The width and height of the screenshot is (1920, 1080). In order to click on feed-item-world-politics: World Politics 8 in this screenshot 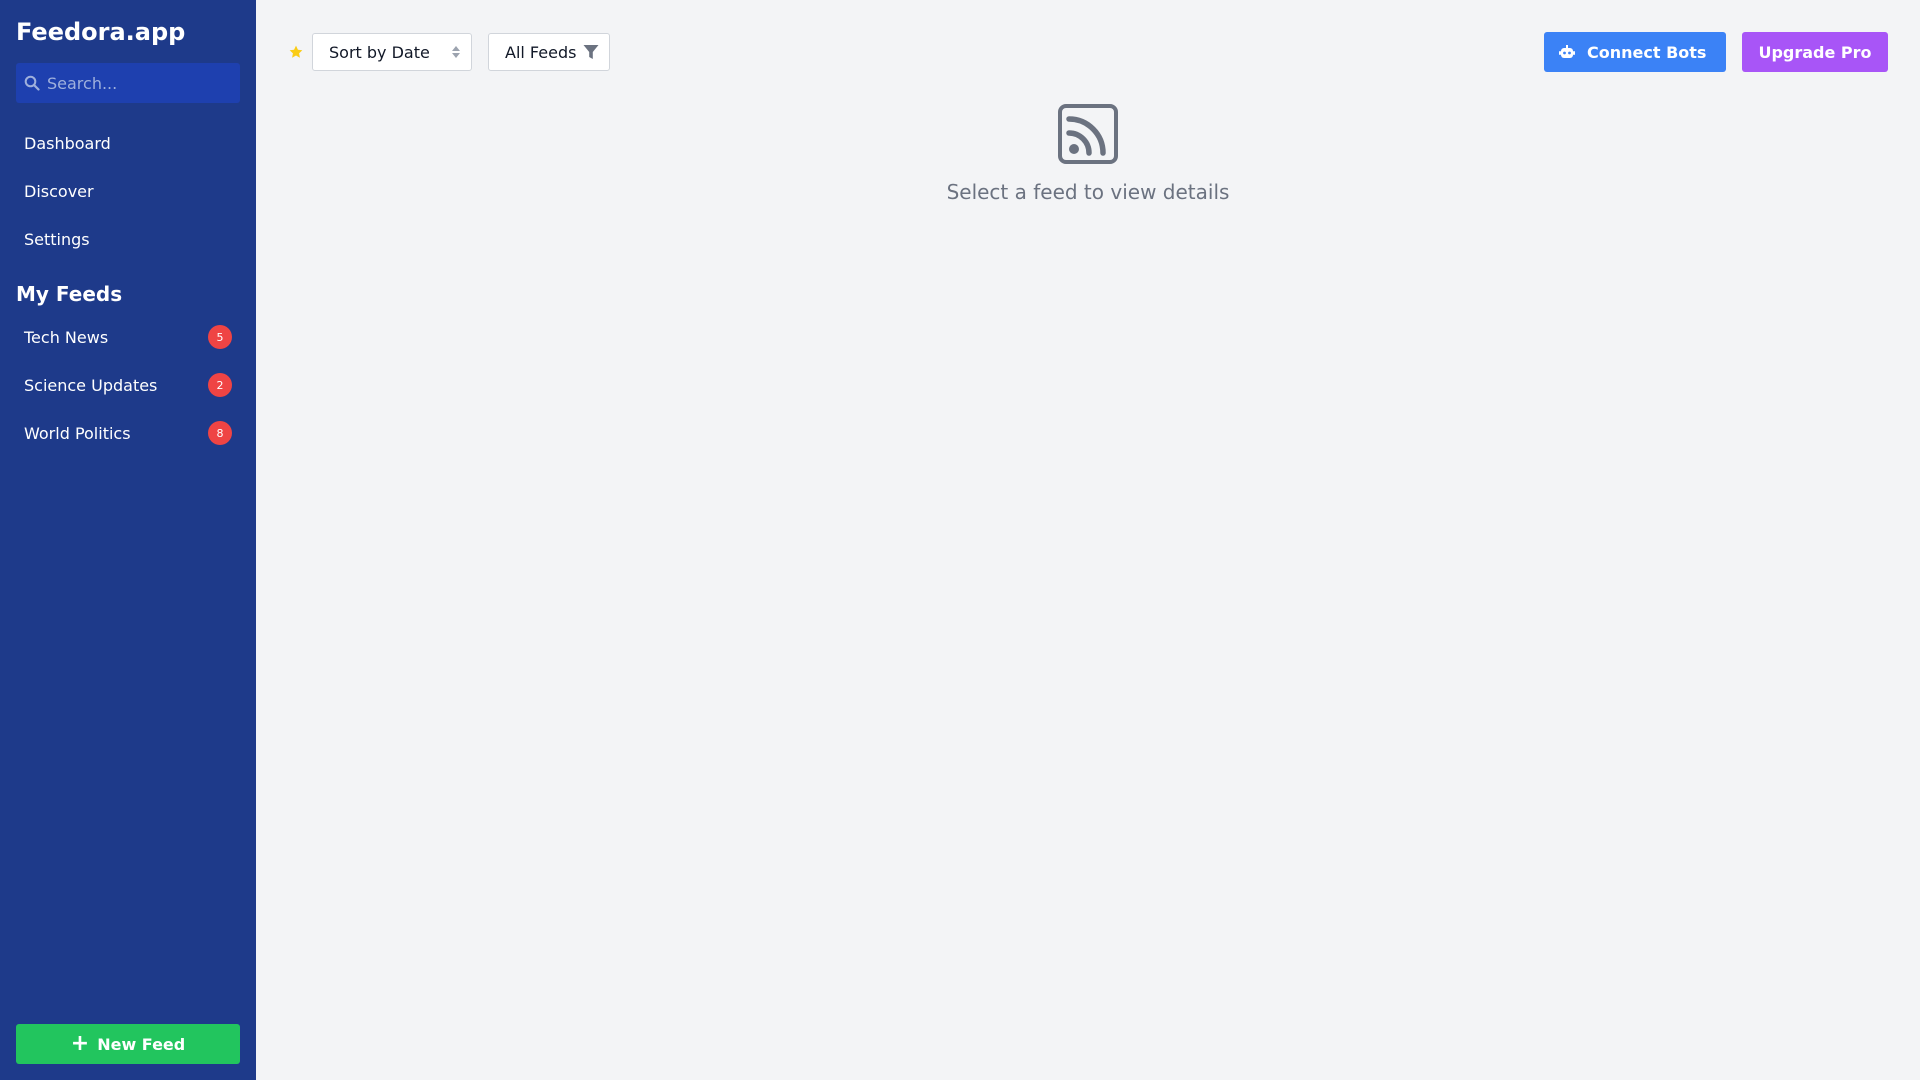, I will do `click(128, 433)`.